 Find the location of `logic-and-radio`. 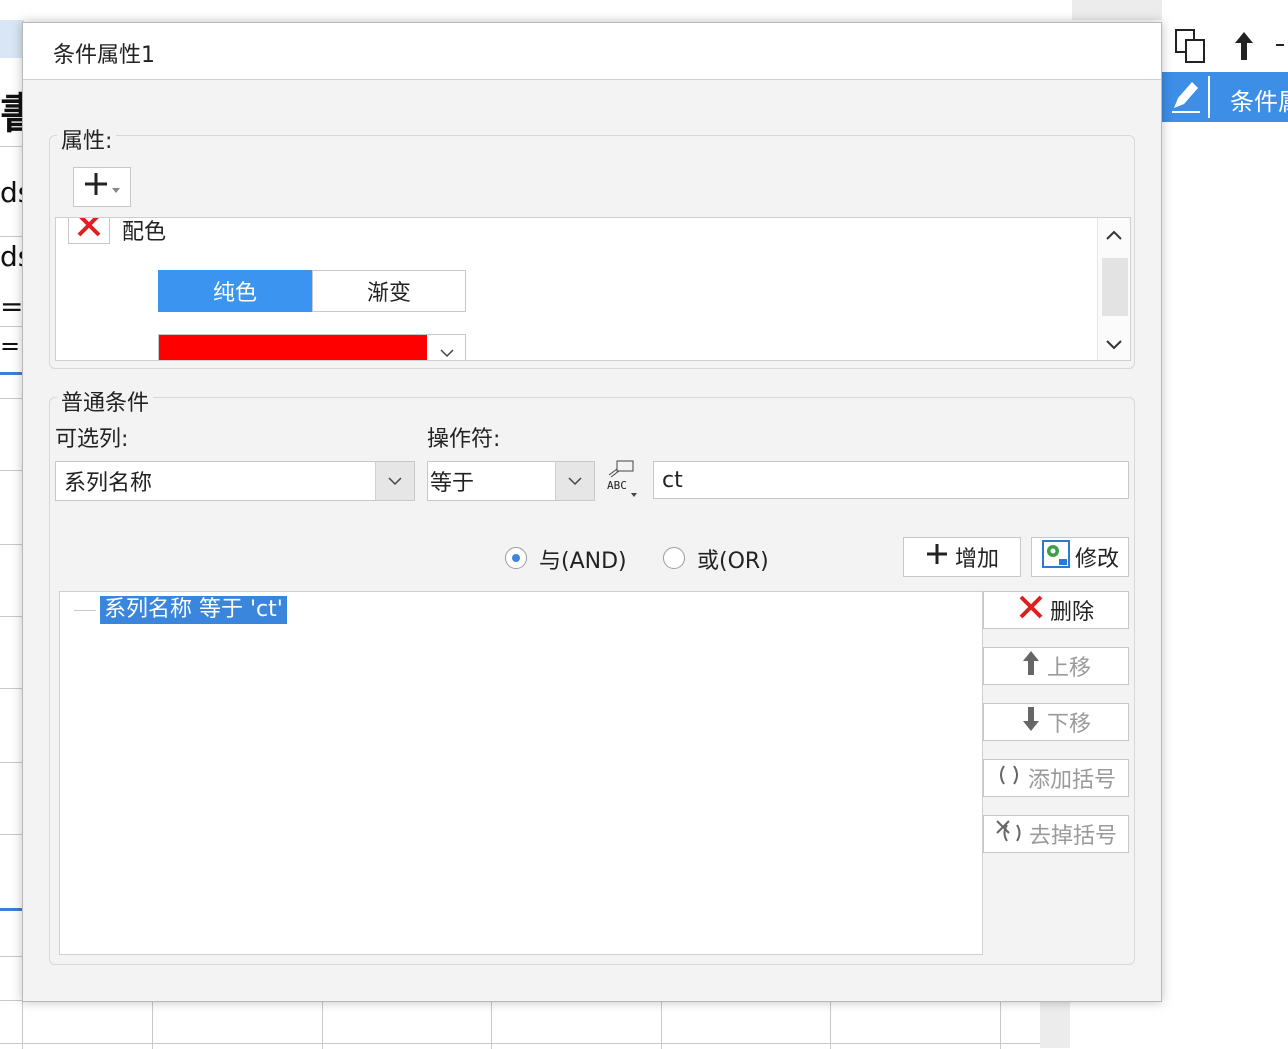

logic-and-radio is located at coordinates (516, 558).